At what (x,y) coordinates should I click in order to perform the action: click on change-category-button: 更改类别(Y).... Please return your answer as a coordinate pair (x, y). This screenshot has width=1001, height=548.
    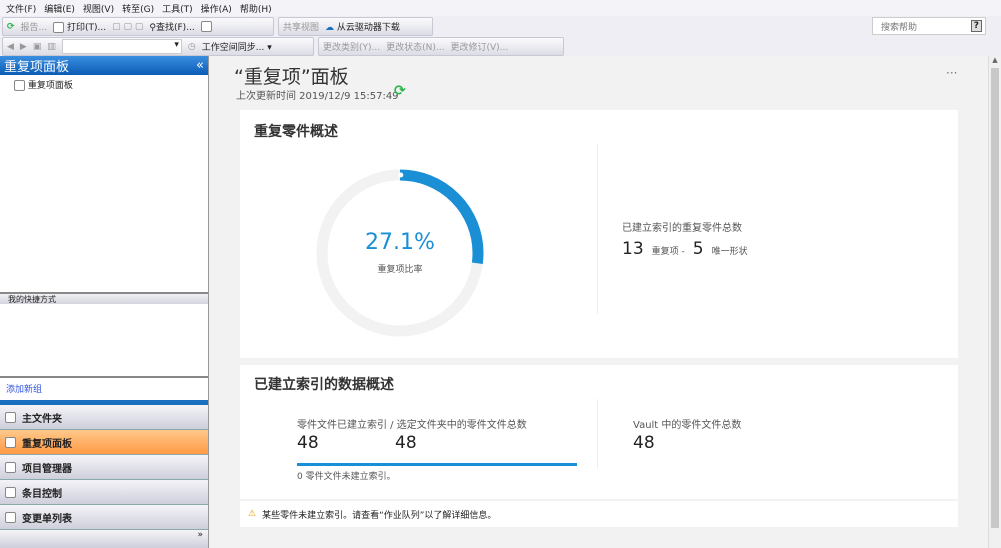
    Looking at the image, I should click on (351, 46).